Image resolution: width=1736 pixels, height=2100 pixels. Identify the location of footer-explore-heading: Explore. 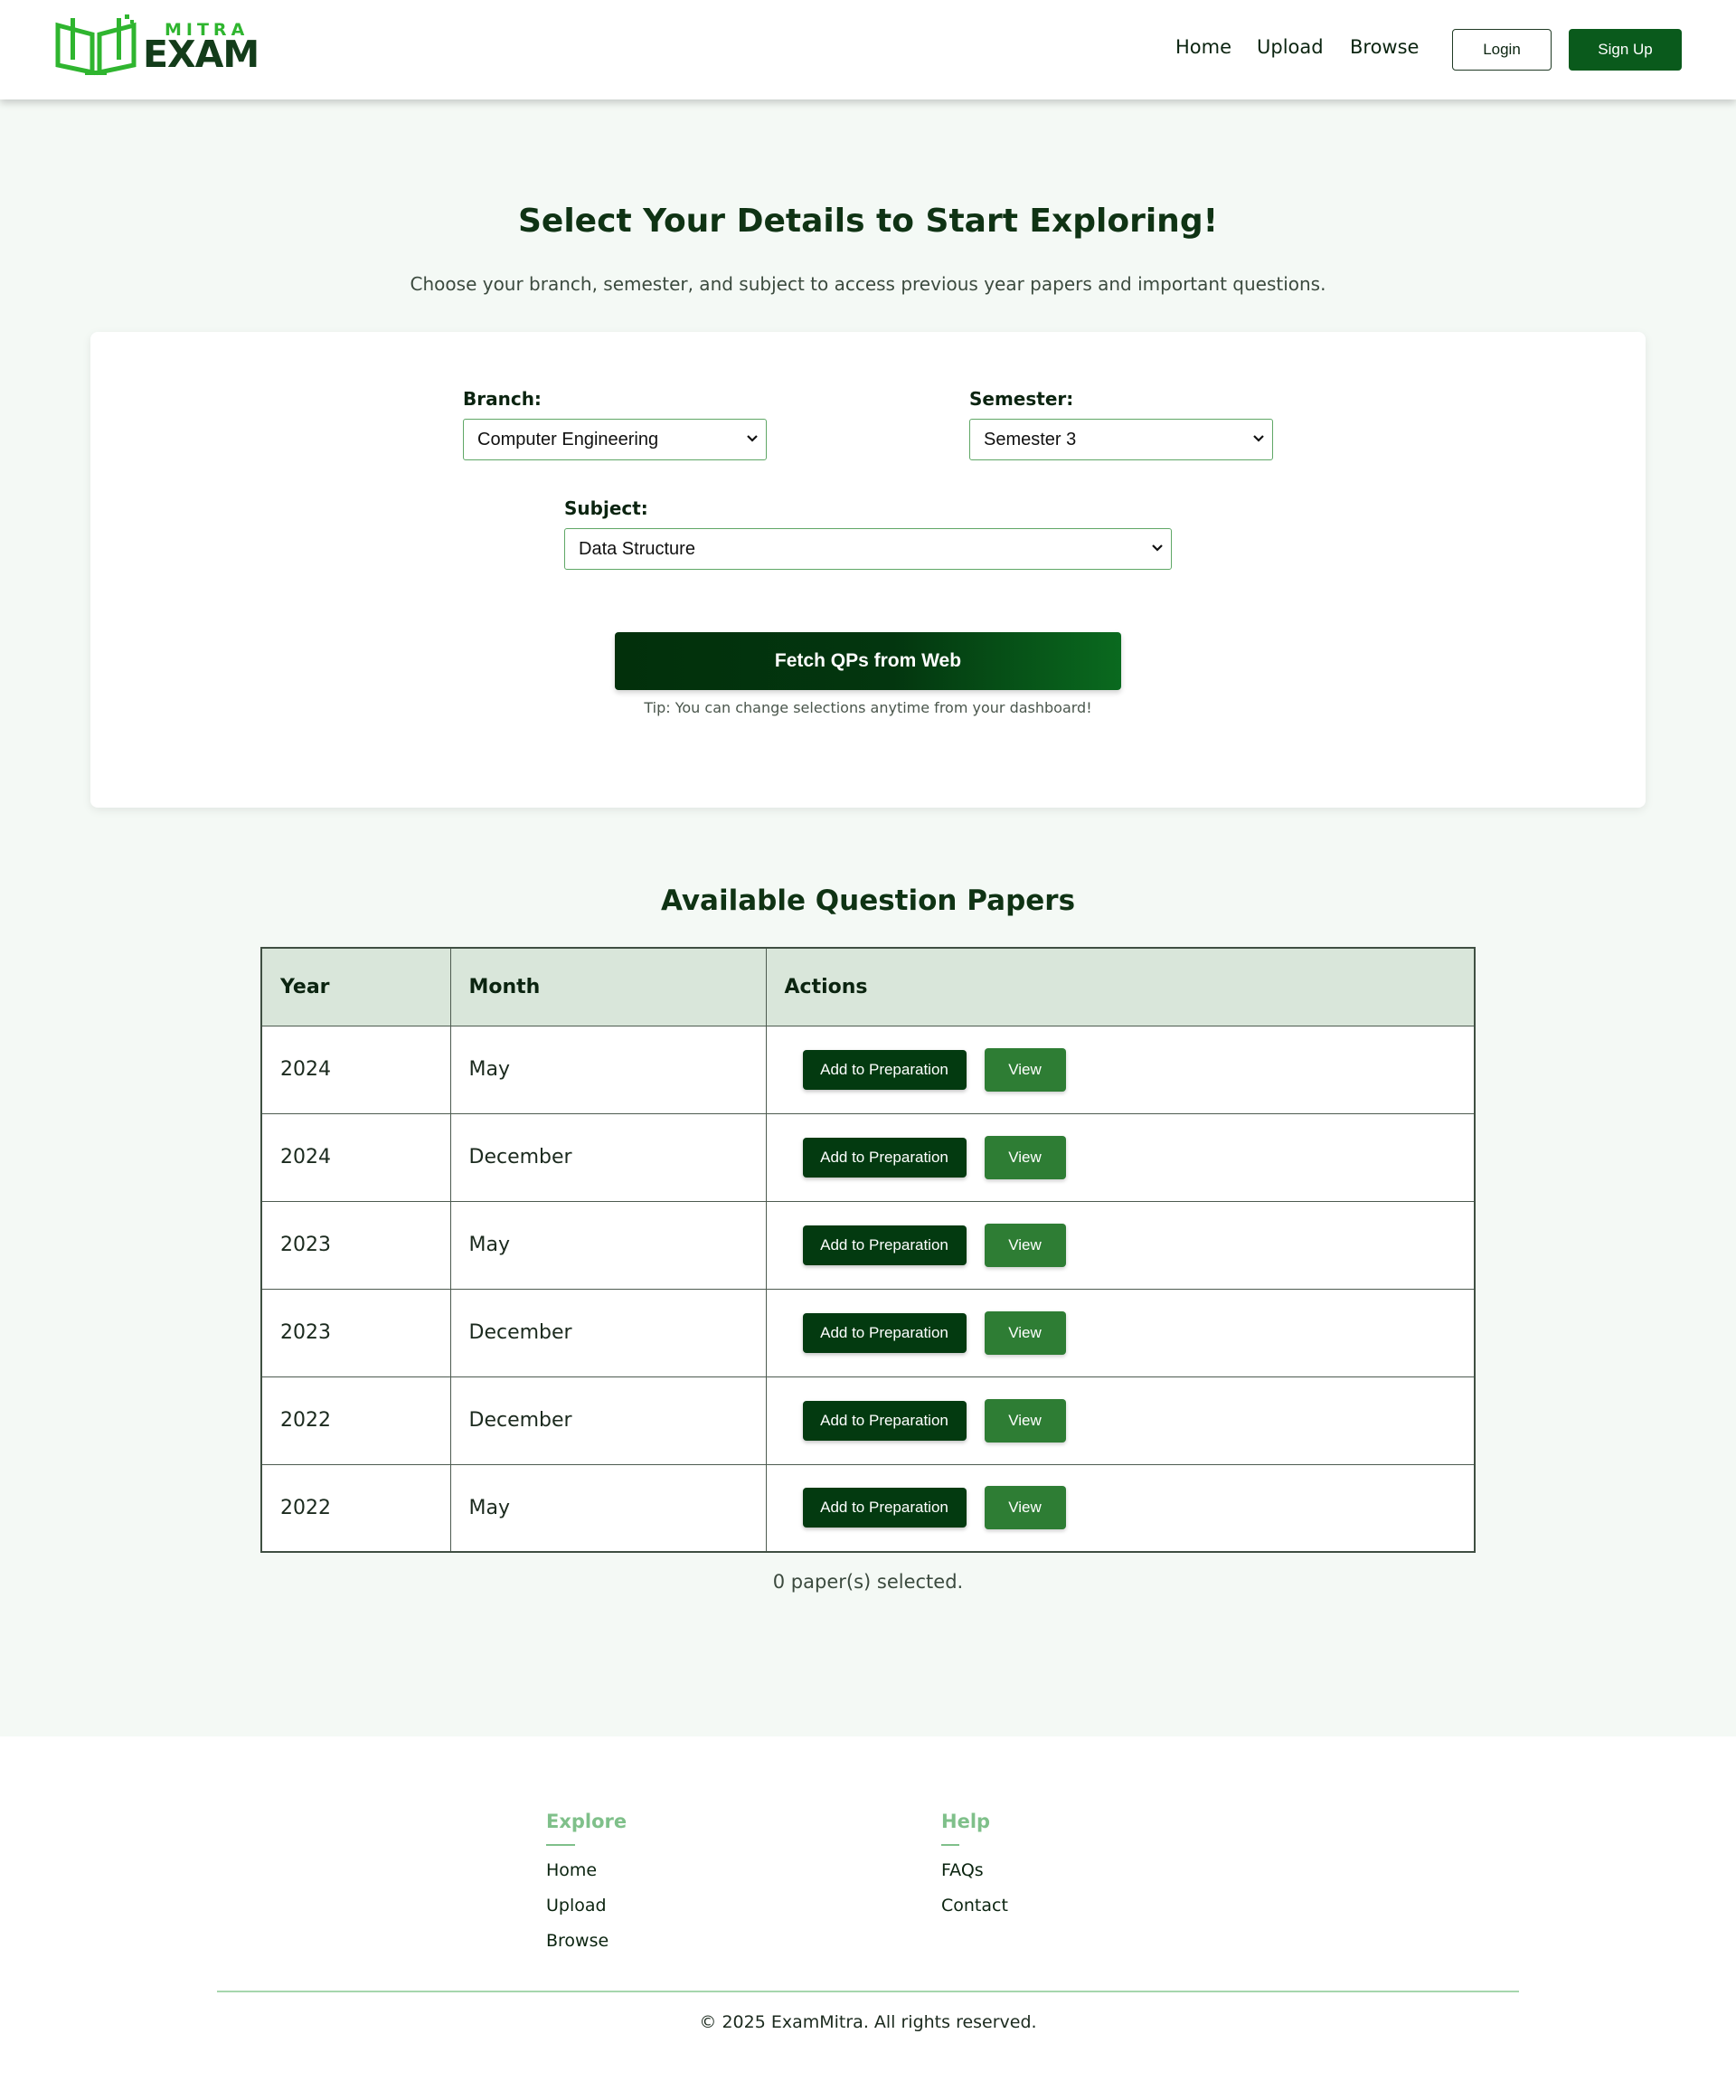
(587, 1821).